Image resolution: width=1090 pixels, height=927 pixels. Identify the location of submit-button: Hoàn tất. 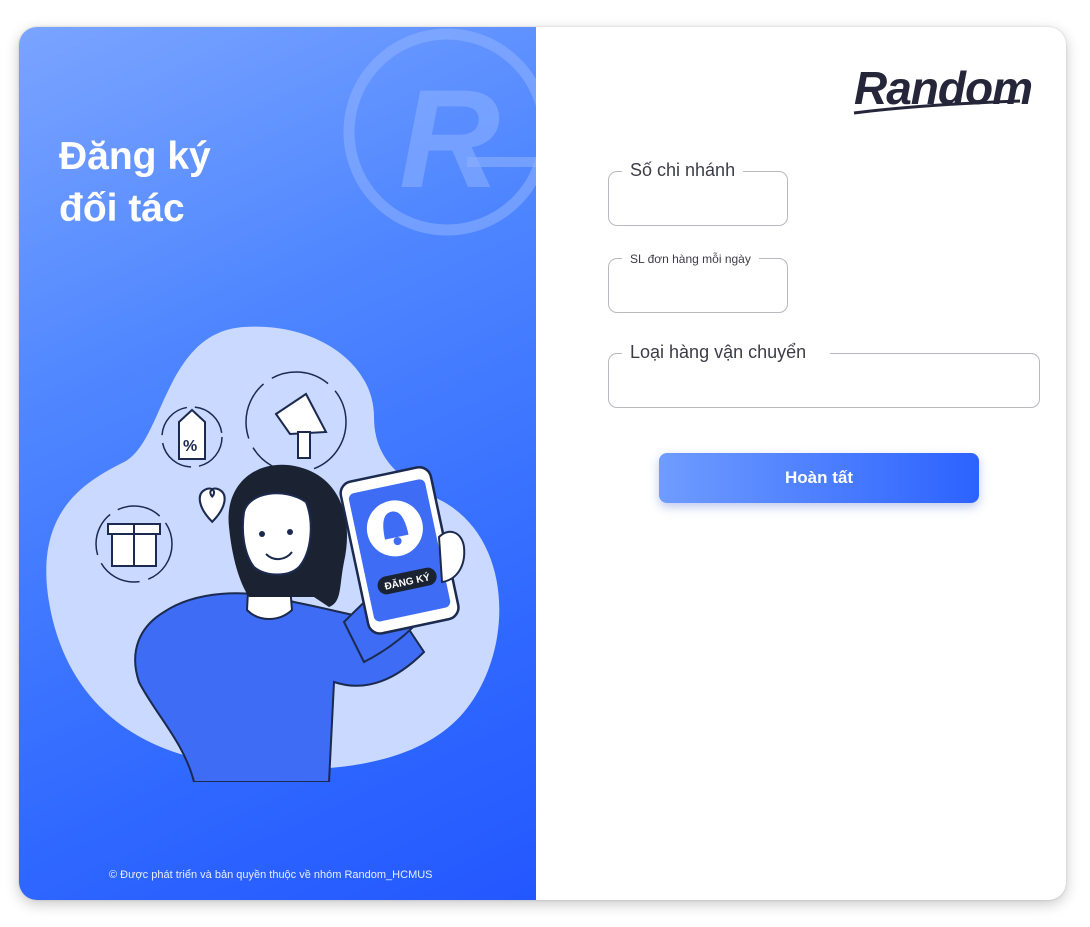
(819, 478).